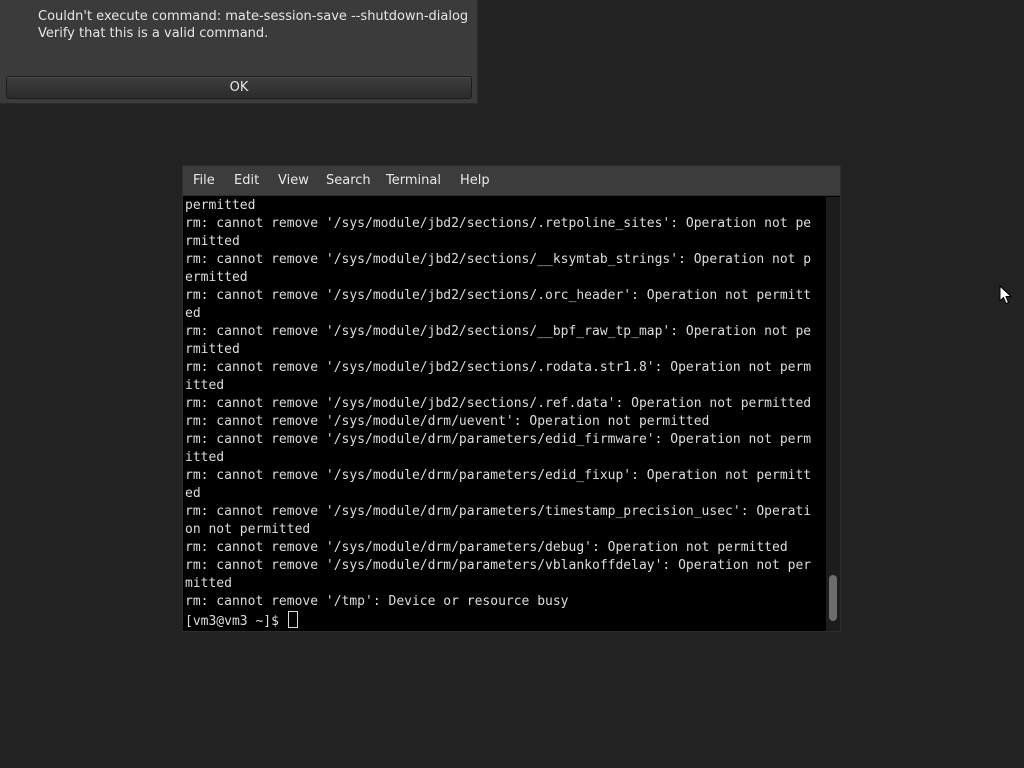 Image resolution: width=1024 pixels, height=768 pixels. What do you see at coordinates (1006, 295) in the screenshot?
I see `mouse-pointer-icon` at bounding box center [1006, 295].